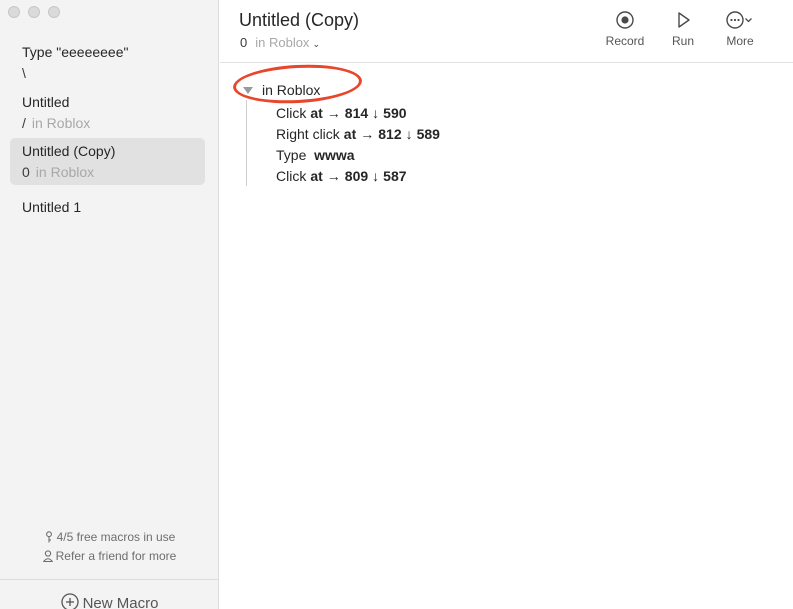  I want to click on more-button: More, so click(740, 29).